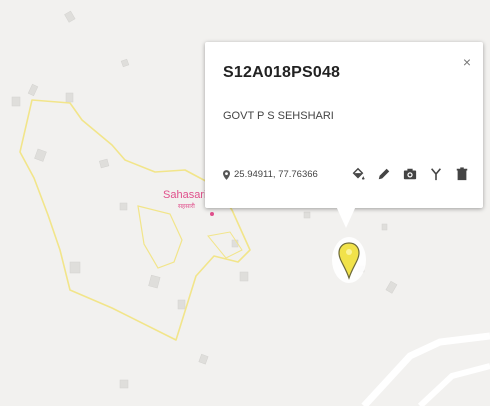 The width and height of the screenshot is (490, 406). What do you see at coordinates (278, 116) in the screenshot?
I see `popup-subtitle: GOVT P S SEHSHARI` at bounding box center [278, 116].